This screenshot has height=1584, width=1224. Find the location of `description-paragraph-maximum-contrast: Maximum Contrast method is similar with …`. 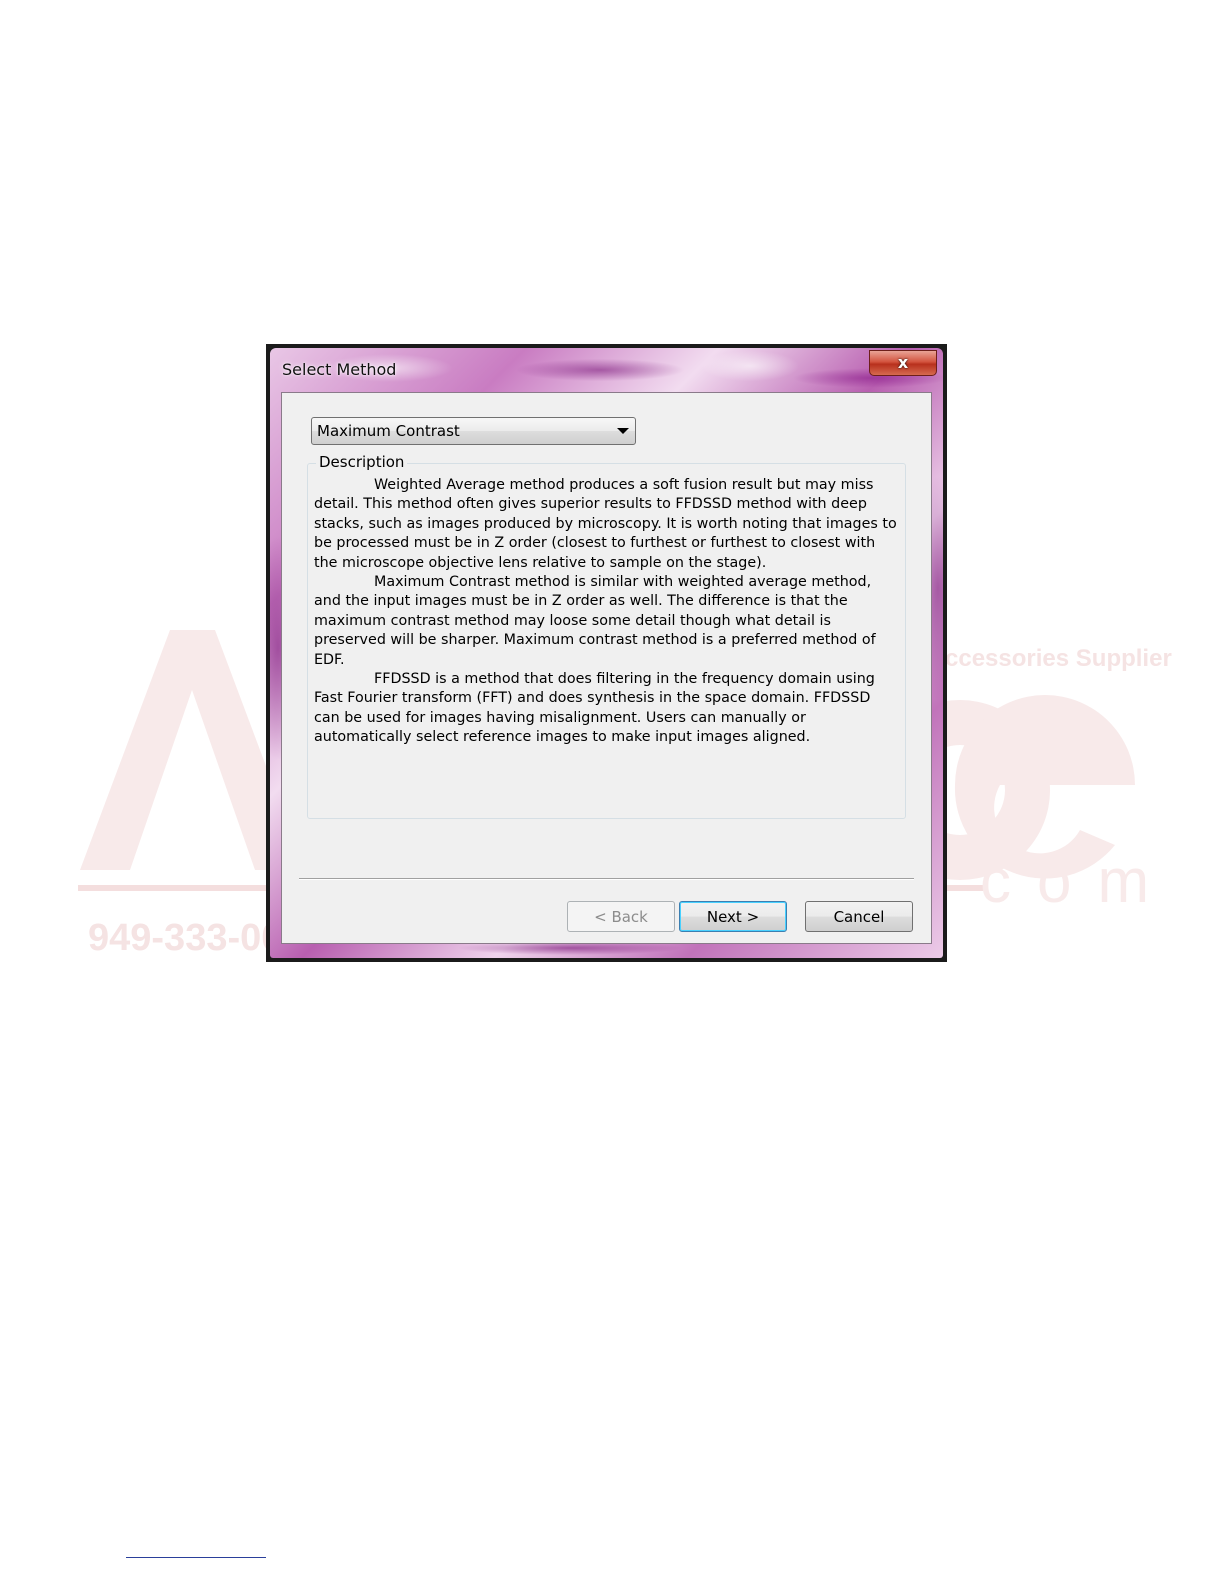

description-paragraph-maximum-contrast: Maximum Contrast method is similar with … is located at coordinates (595, 621).